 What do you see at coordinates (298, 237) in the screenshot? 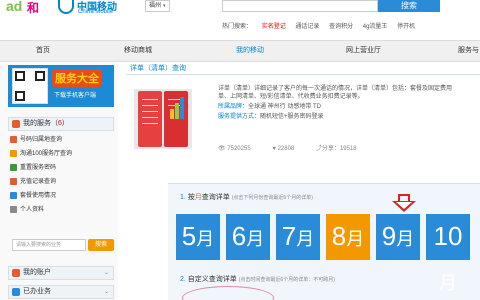
I see `month-button: 7月` at bounding box center [298, 237].